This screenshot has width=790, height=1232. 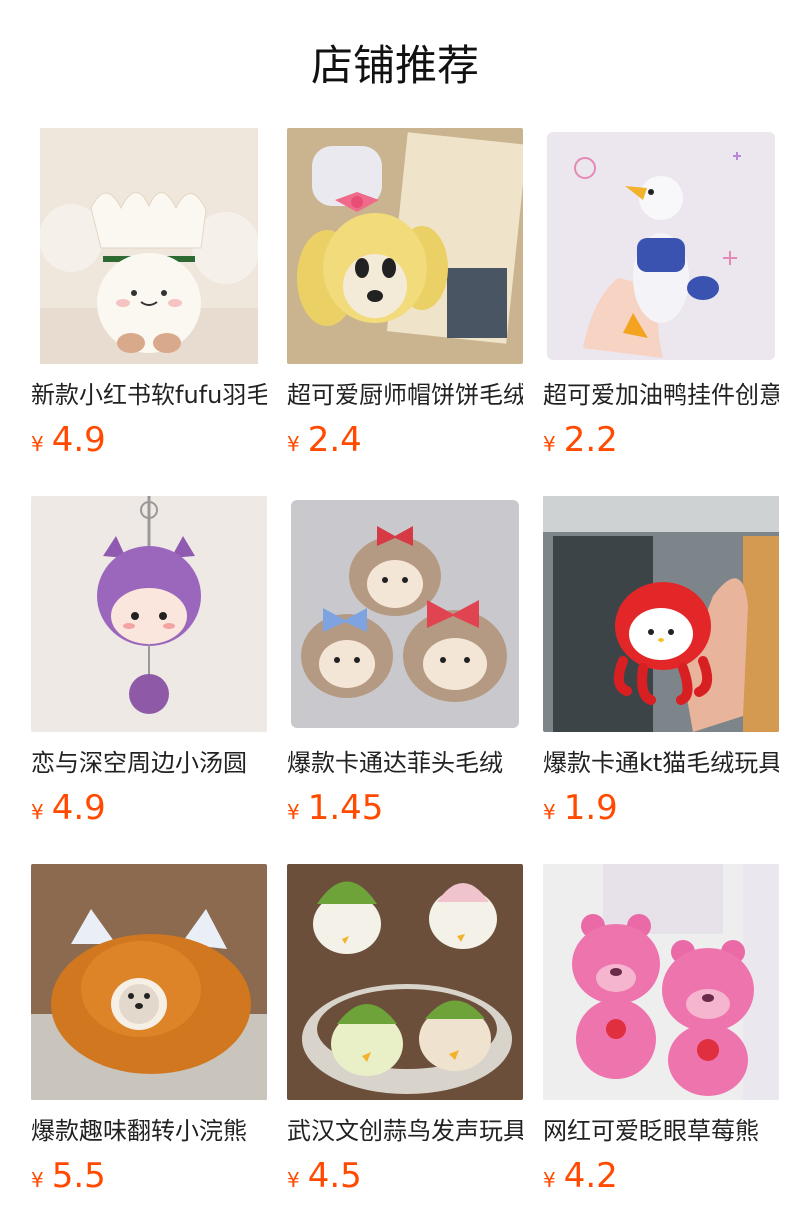 What do you see at coordinates (149, 1176) in the screenshot?
I see `product-price: ¥5.5` at bounding box center [149, 1176].